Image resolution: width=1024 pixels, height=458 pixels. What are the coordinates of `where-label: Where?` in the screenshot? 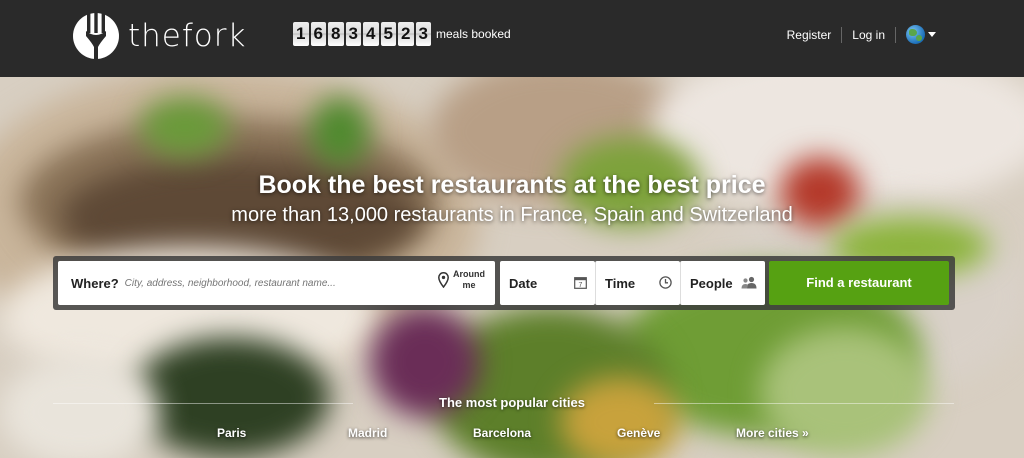 It's located at (95, 283).